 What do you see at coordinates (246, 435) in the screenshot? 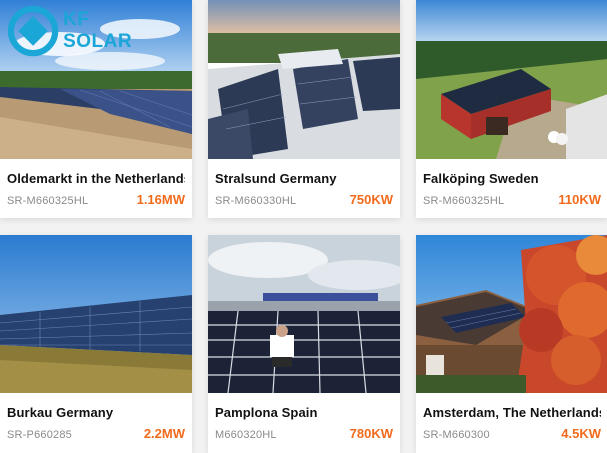
I see `panel-model: M660320HL` at bounding box center [246, 435].